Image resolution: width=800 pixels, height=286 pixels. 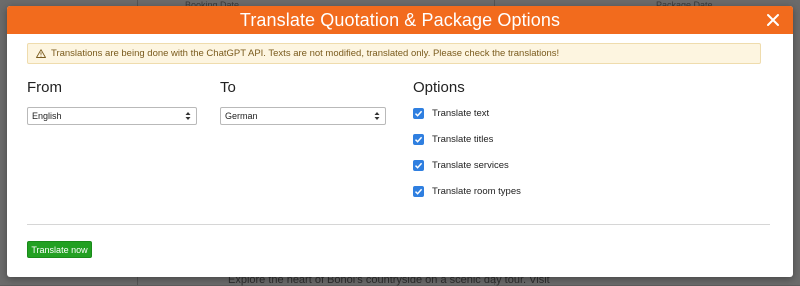 What do you see at coordinates (470, 165) in the screenshot?
I see `option-label: Translate services` at bounding box center [470, 165].